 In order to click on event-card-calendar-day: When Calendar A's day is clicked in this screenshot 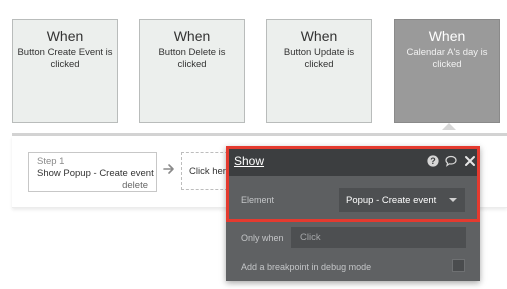, I will do `click(447, 71)`.